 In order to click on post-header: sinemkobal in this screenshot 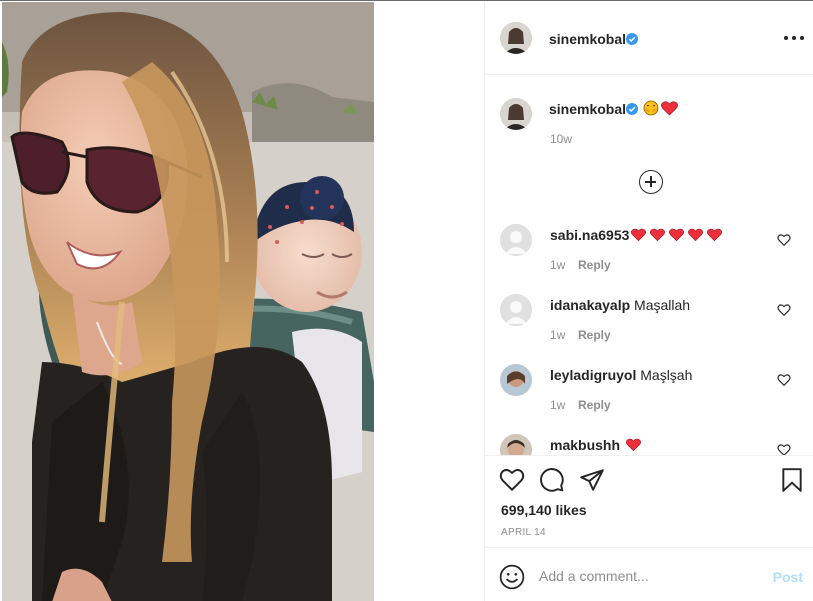, I will do `click(649, 38)`.